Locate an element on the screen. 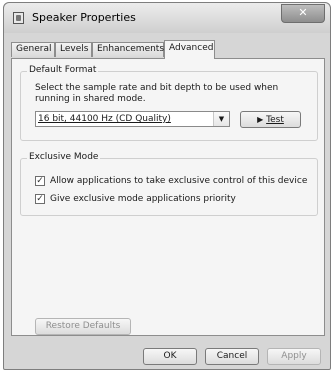 Image resolution: width=334 pixels, height=372 pixels. speaker-icon is located at coordinates (18, 18).